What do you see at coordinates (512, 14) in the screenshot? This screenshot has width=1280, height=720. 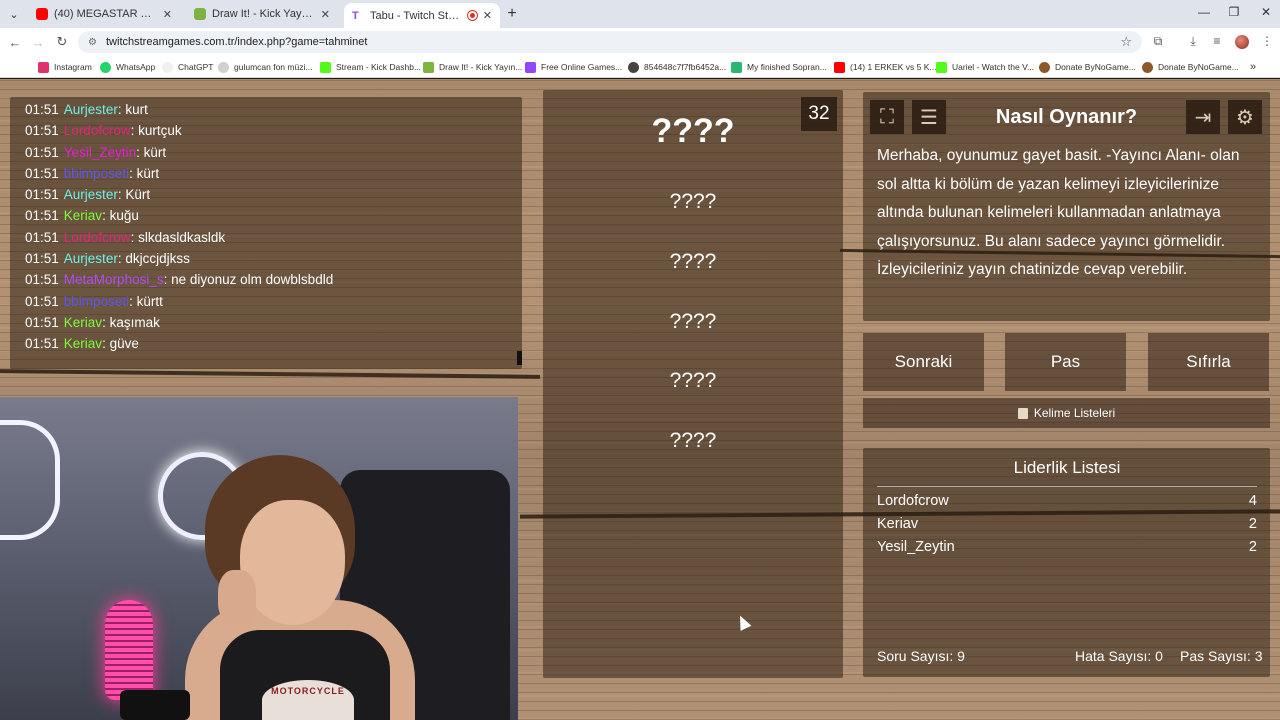 I see `new-tab-button: +` at bounding box center [512, 14].